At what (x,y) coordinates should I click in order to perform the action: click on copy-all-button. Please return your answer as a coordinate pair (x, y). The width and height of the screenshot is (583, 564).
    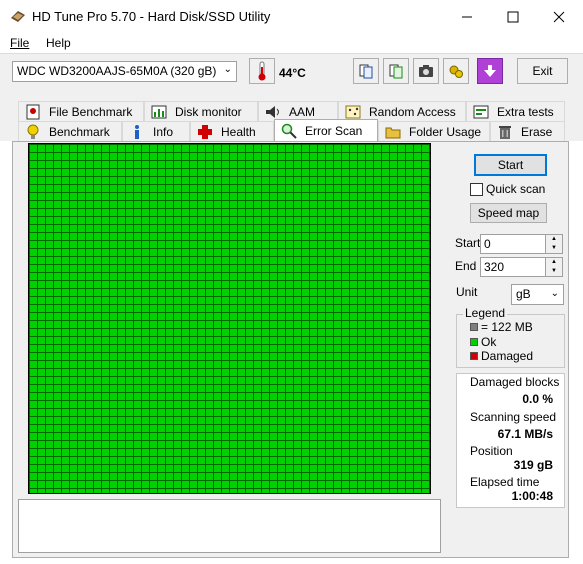
    Looking at the image, I should click on (396, 71).